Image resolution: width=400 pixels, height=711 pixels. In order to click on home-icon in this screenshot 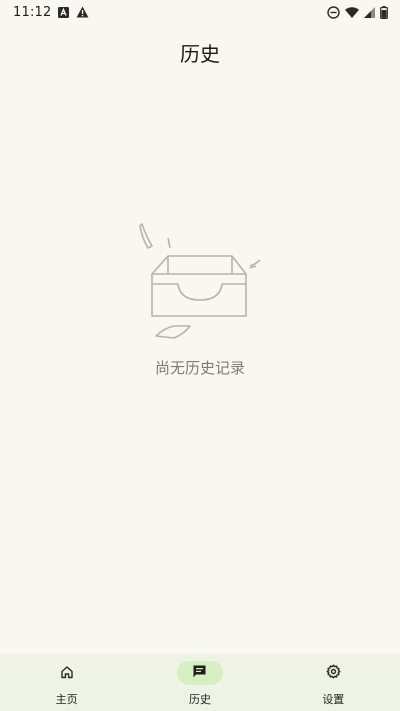, I will do `click(67, 673)`.